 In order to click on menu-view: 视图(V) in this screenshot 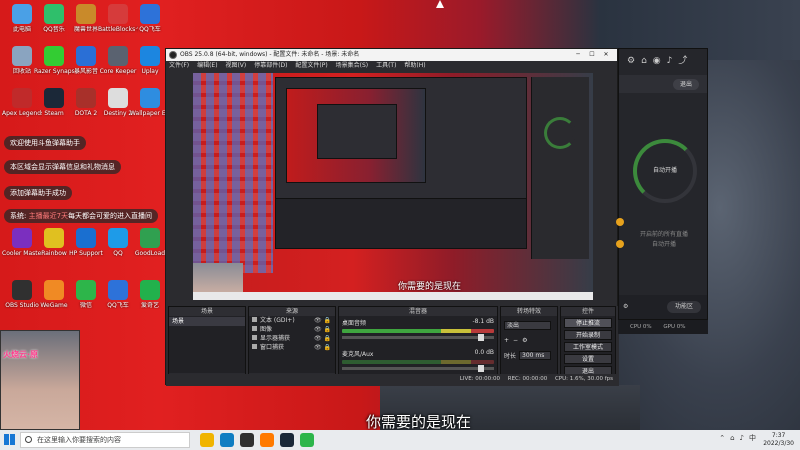, I will do `click(235, 65)`.